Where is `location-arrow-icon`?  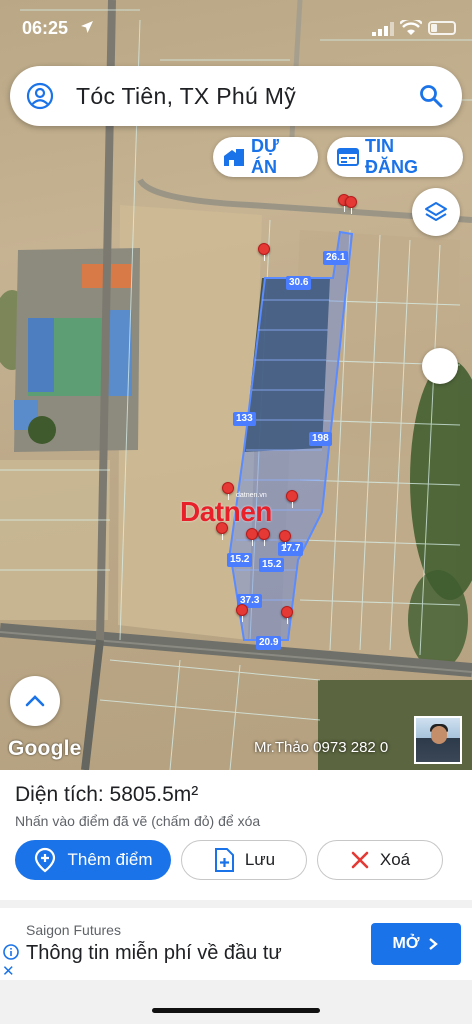
location-arrow-icon is located at coordinates (87, 27).